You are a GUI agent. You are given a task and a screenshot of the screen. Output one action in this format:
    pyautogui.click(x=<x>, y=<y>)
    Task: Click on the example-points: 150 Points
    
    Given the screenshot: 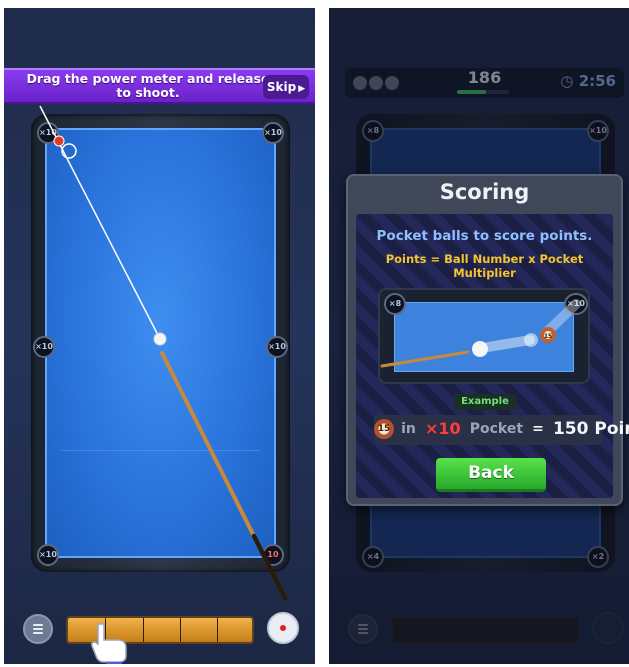 What is the action you would take?
    pyautogui.click(x=590, y=428)
    